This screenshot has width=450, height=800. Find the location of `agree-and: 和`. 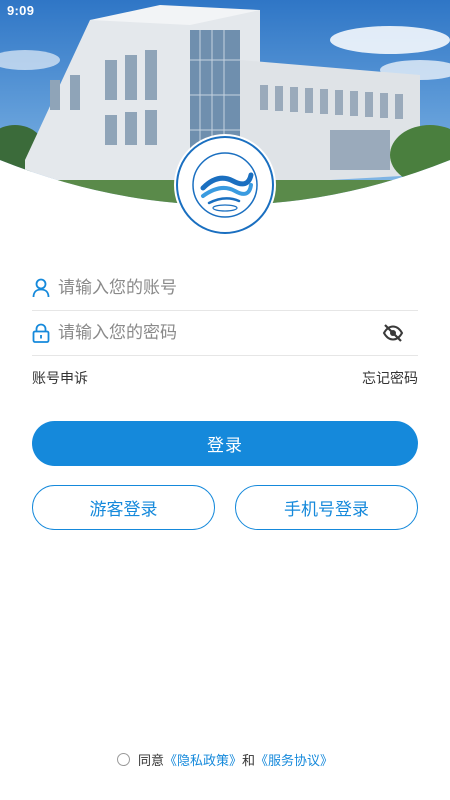

agree-and: 和 is located at coordinates (249, 761).